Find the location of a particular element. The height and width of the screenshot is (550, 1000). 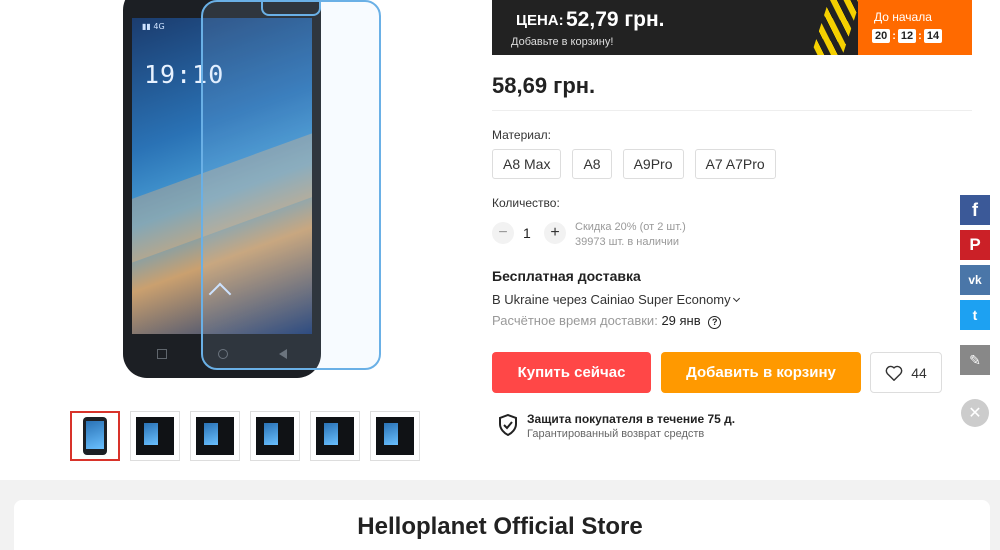

facebook-share-icon: f is located at coordinates (975, 210).